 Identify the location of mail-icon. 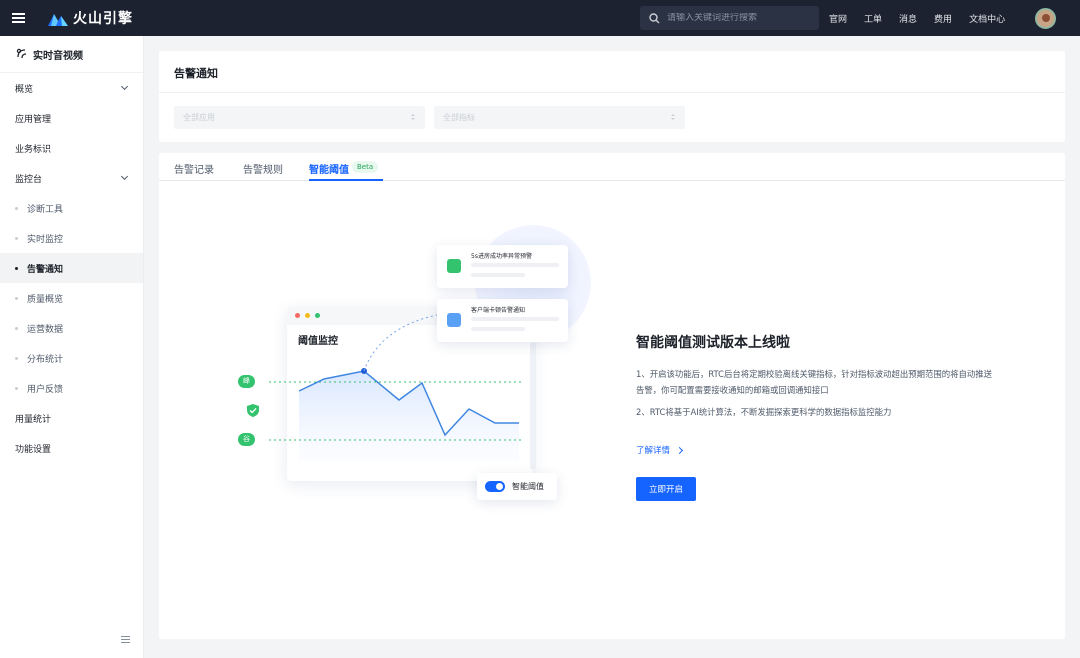
(454, 320).